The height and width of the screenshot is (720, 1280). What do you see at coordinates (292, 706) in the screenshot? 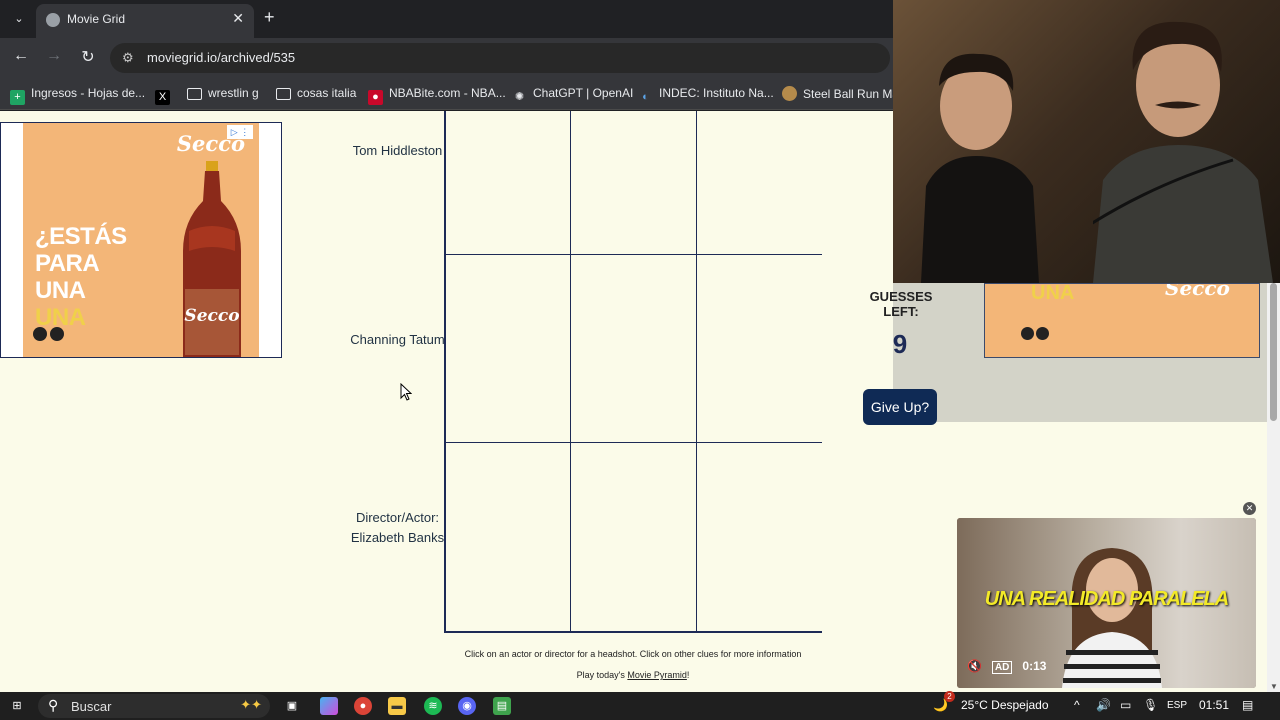
I see `task-view-icon: ▣` at bounding box center [292, 706].